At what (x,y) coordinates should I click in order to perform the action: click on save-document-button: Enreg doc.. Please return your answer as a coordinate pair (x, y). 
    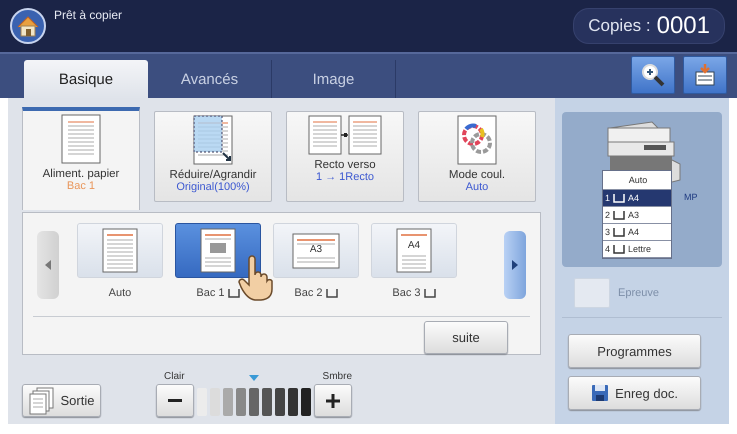
    Looking at the image, I should click on (634, 393).